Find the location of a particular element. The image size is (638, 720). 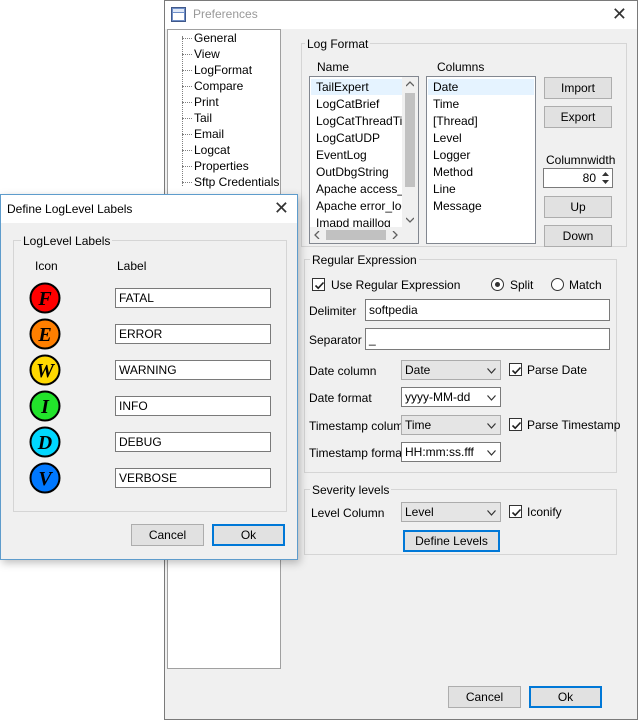

column-item: [Thread] is located at coordinates (455, 121).